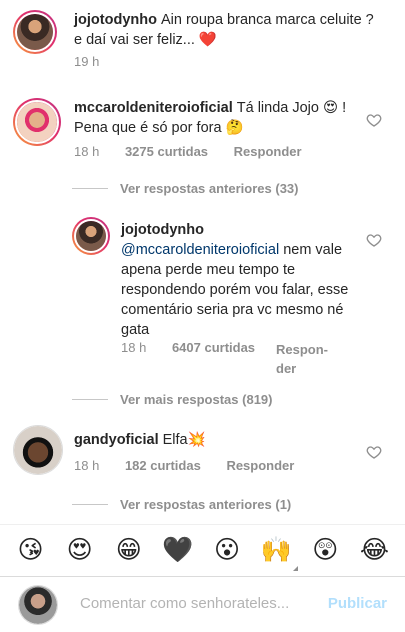 The image size is (405, 632). Describe the element at coordinates (213, 347) in the screenshot. I see `comment-likes: 6407 curtidas` at that location.